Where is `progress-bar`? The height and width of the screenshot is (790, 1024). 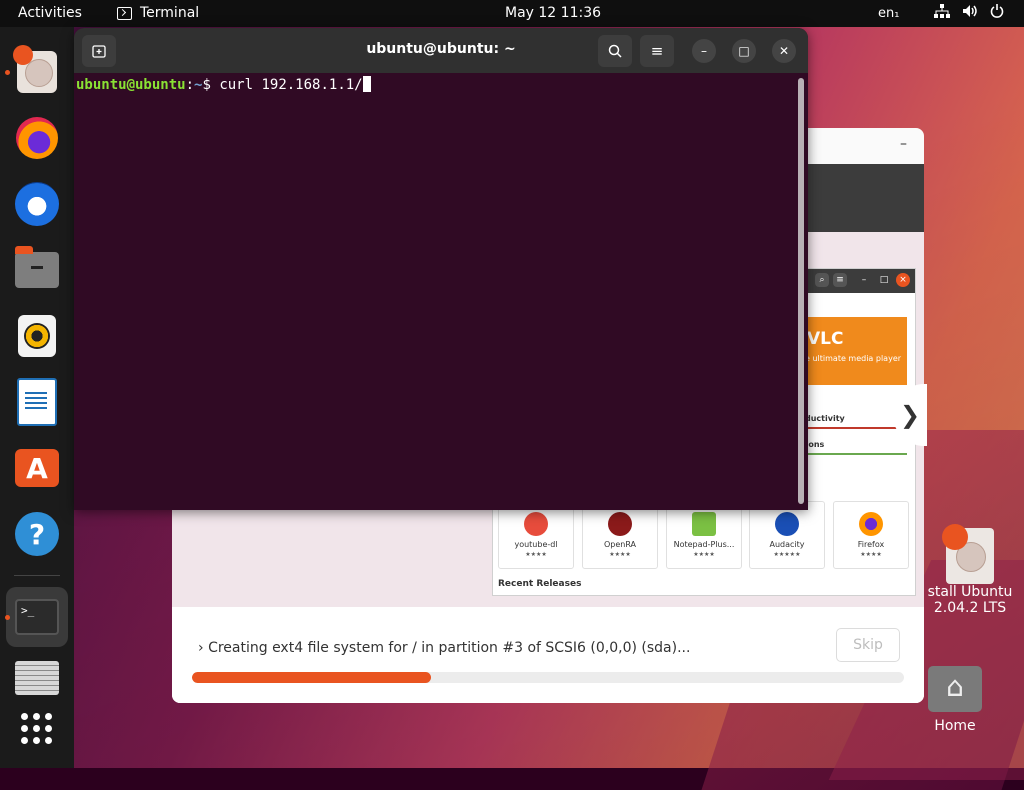
progress-bar is located at coordinates (548, 677).